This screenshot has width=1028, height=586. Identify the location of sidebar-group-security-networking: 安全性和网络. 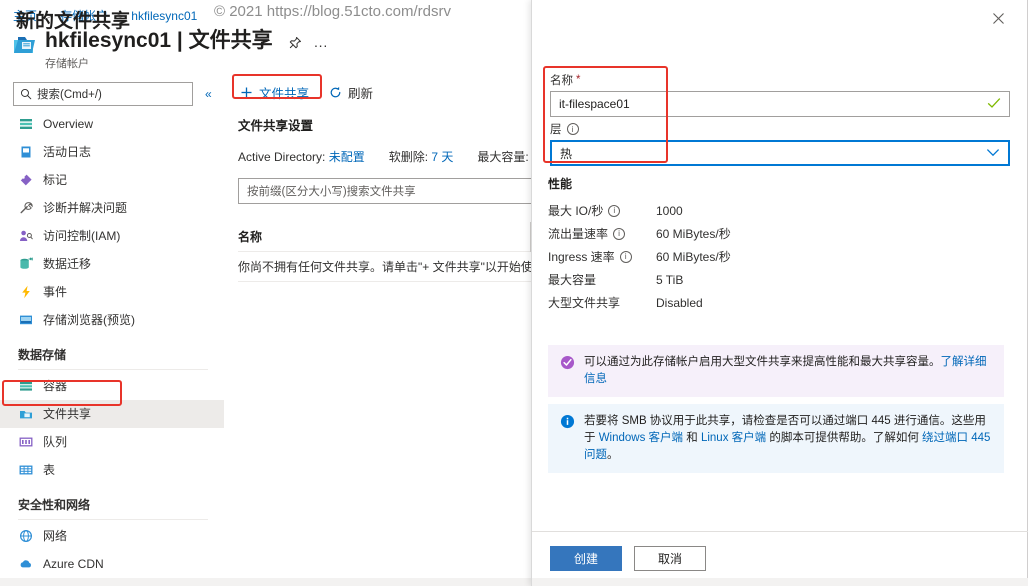
(54, 505).